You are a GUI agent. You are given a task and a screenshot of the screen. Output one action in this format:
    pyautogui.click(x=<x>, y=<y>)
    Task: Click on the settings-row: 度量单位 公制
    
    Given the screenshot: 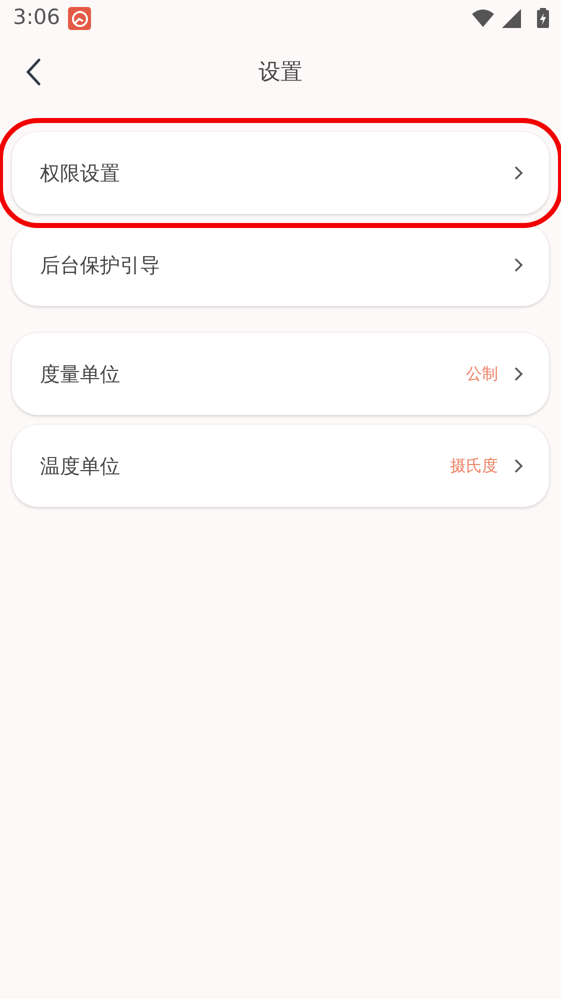 What is the action you would take?
    pyautogui.click(x=280, y=374)
    